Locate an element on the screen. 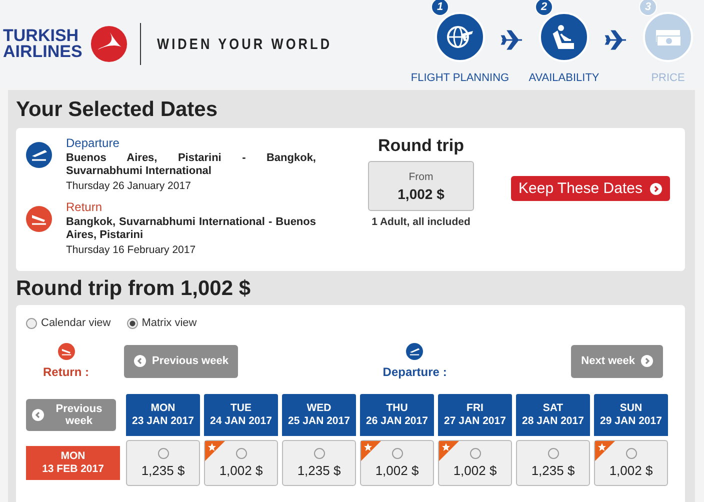  passenger-note: 1 Adult, all included is located at coordinates (421, 222).